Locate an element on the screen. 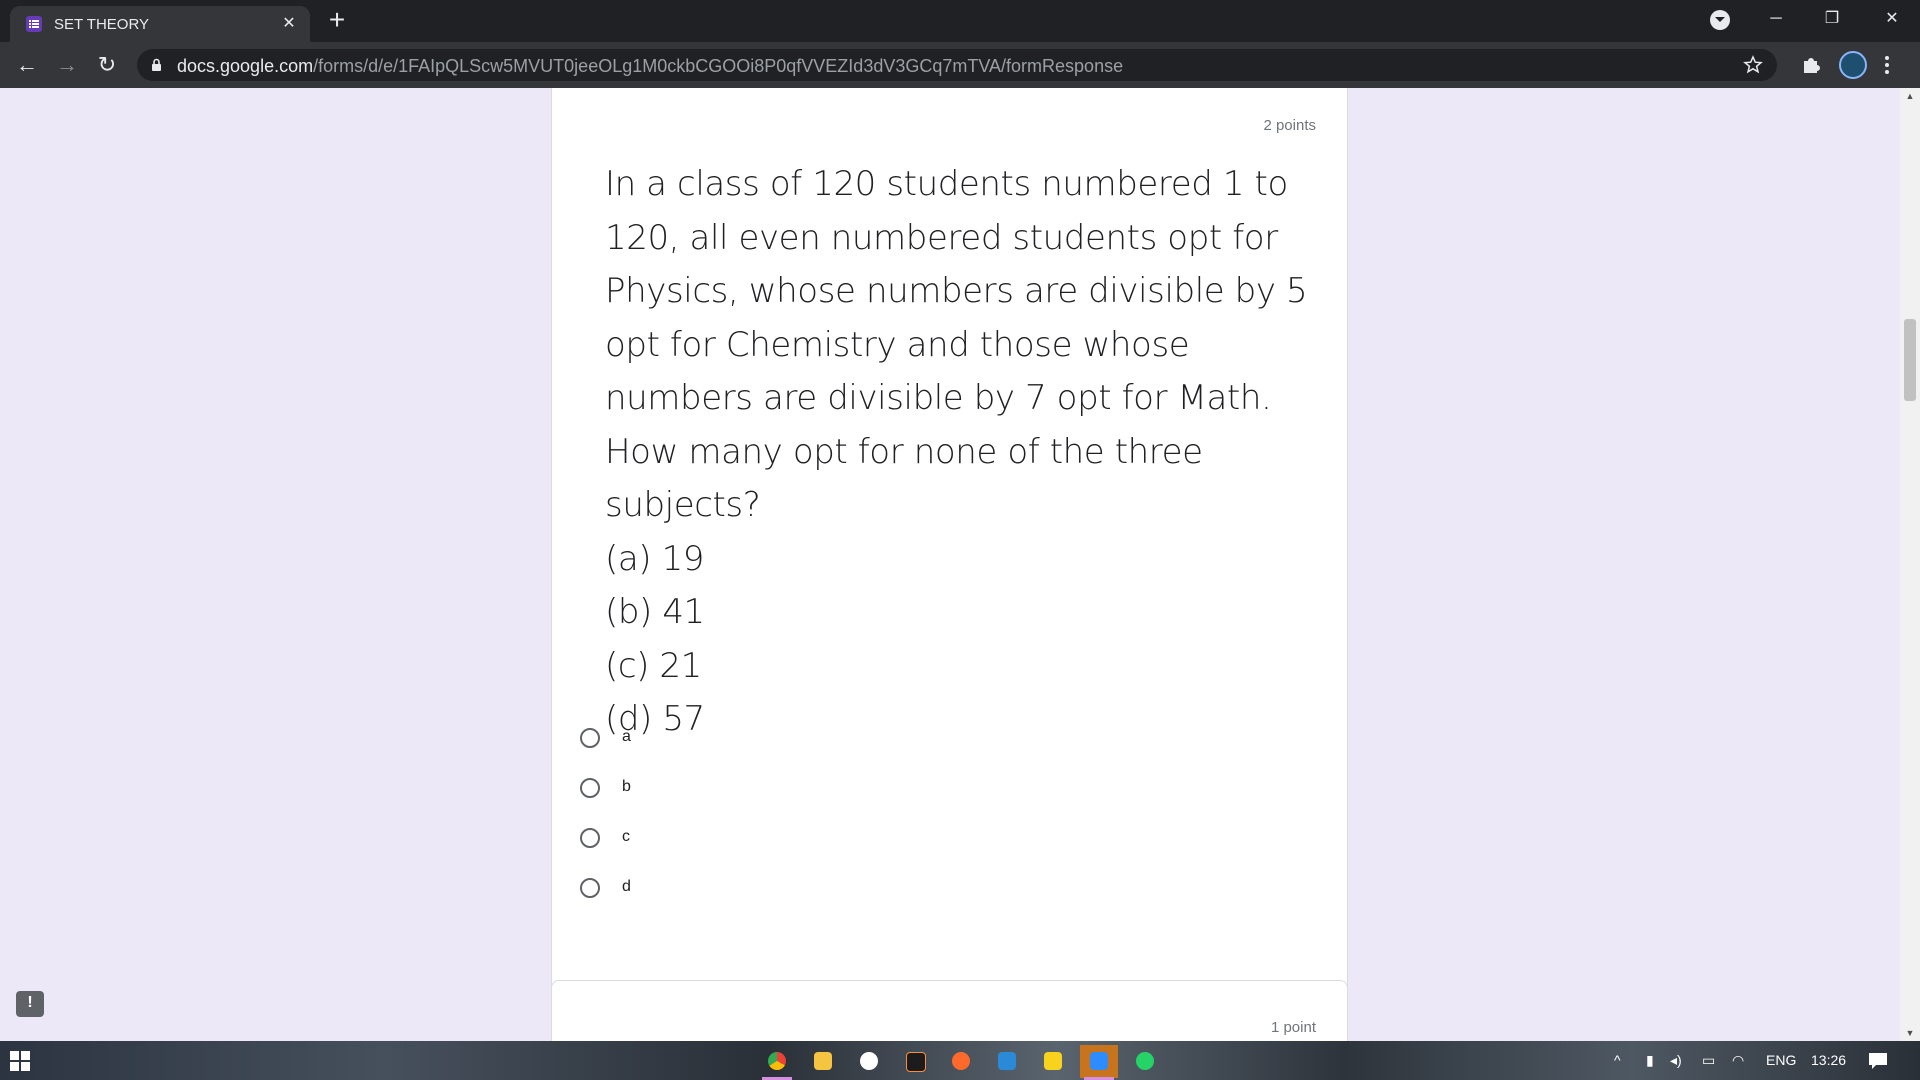 The image size is (1920, 1080). bookmark-star-icon is located at coordinates (1753, 67).